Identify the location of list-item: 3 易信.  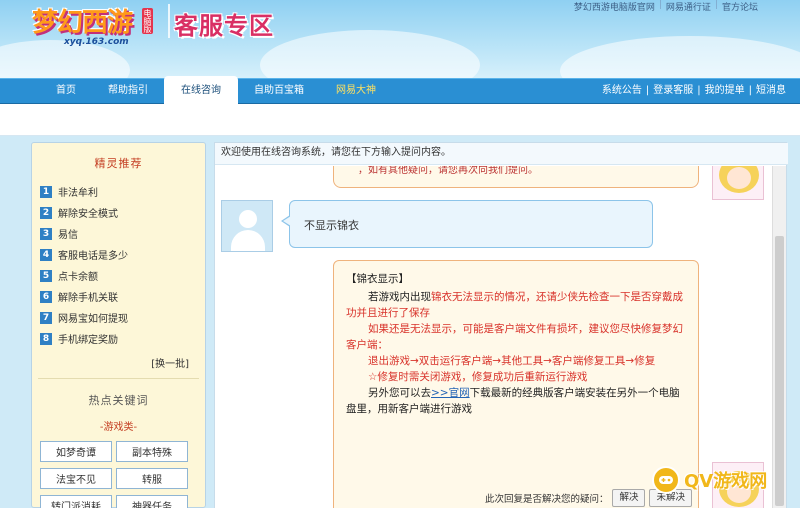
(122, 233).